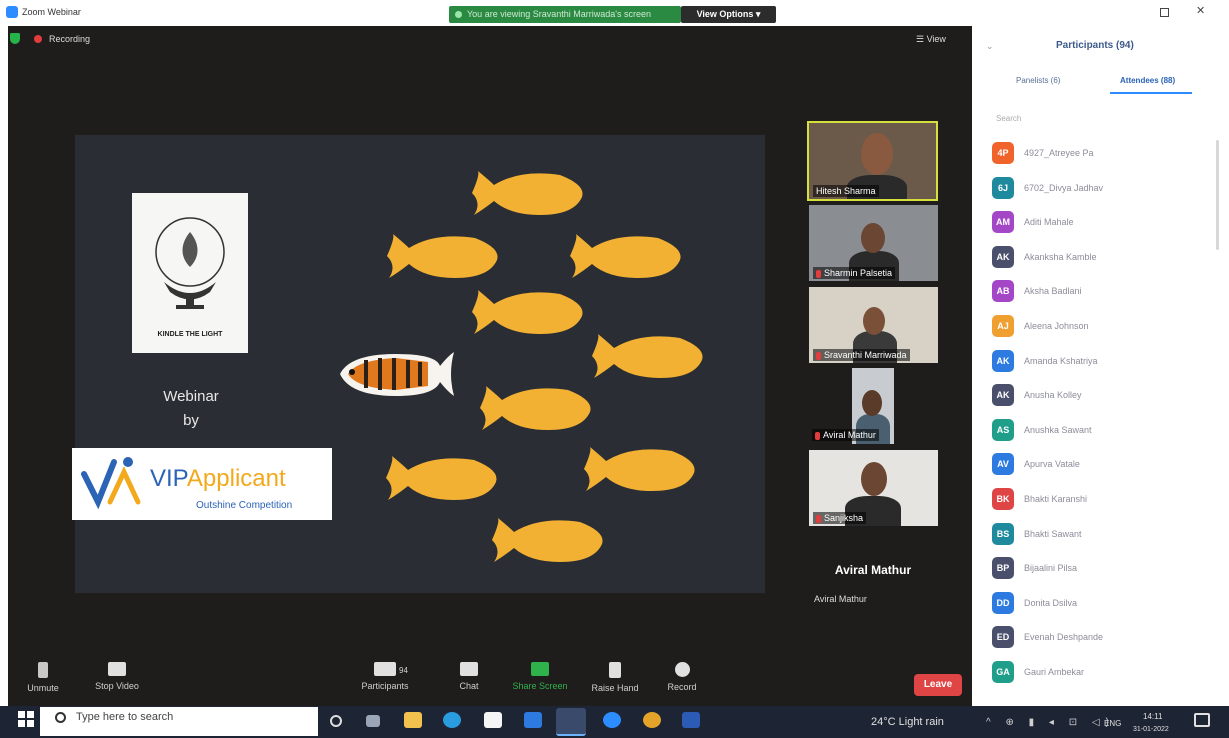  Describe the element at coordinates (873, 488) in the screenshot. I see `video-tile: Sanjiksha` at that location.